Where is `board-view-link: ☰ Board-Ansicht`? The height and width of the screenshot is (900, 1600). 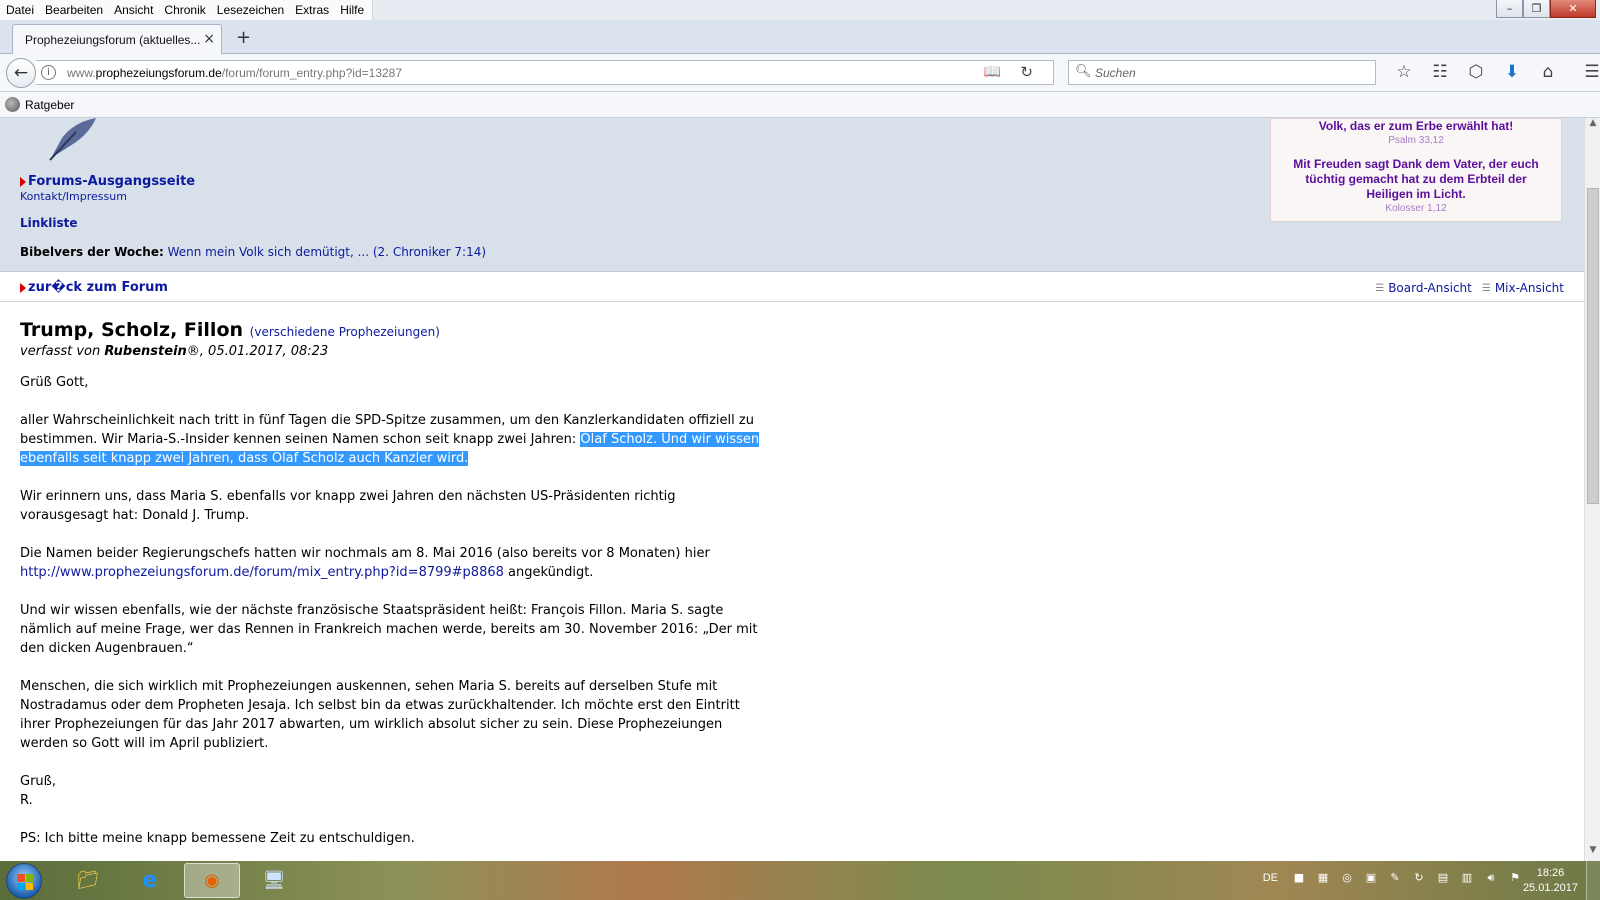 board-view-link: ☰ Board-Ansicht is located at coordinates (1423, 288).